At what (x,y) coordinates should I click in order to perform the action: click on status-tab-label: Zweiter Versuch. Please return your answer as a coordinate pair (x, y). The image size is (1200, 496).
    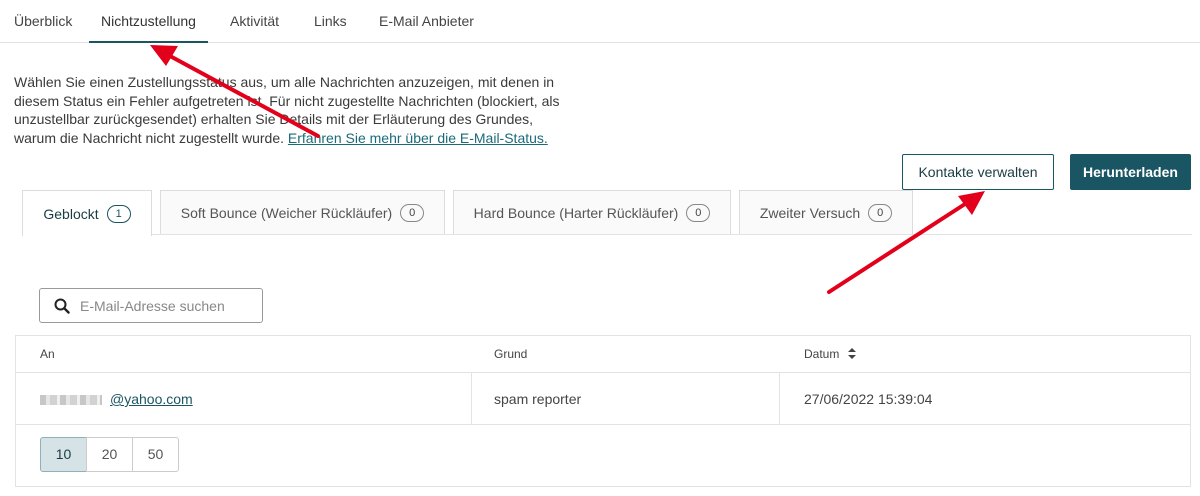
    Looking at the image, I should click on (810, 213).